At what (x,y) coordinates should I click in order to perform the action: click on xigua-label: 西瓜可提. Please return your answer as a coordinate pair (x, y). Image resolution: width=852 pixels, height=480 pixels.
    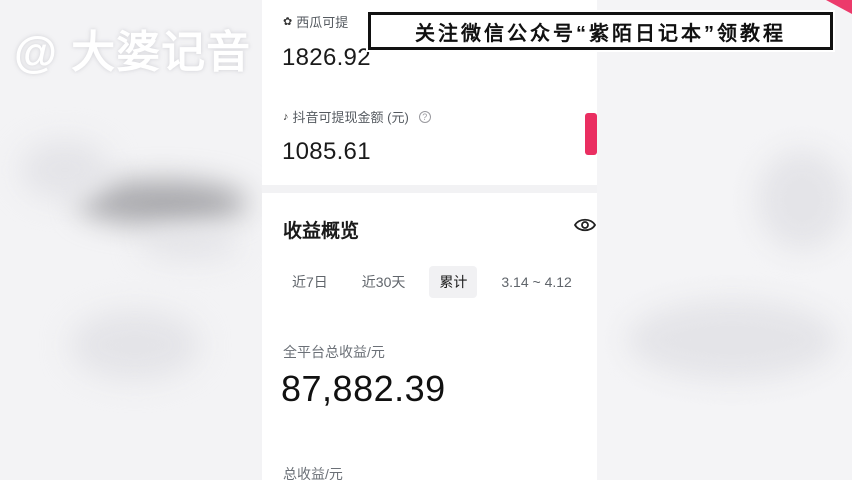
    Looking at the image, I should click on (322, 22).